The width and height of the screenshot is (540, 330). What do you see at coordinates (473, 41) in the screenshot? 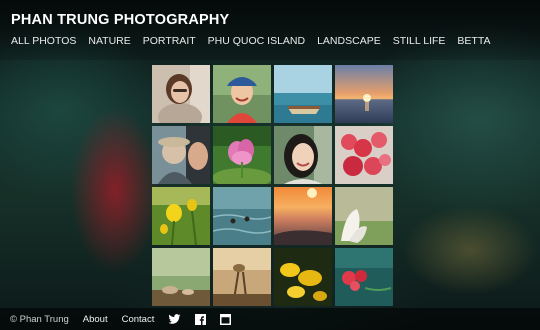
I see `nav-betta: BETTA` at bounding box center [473, 41].